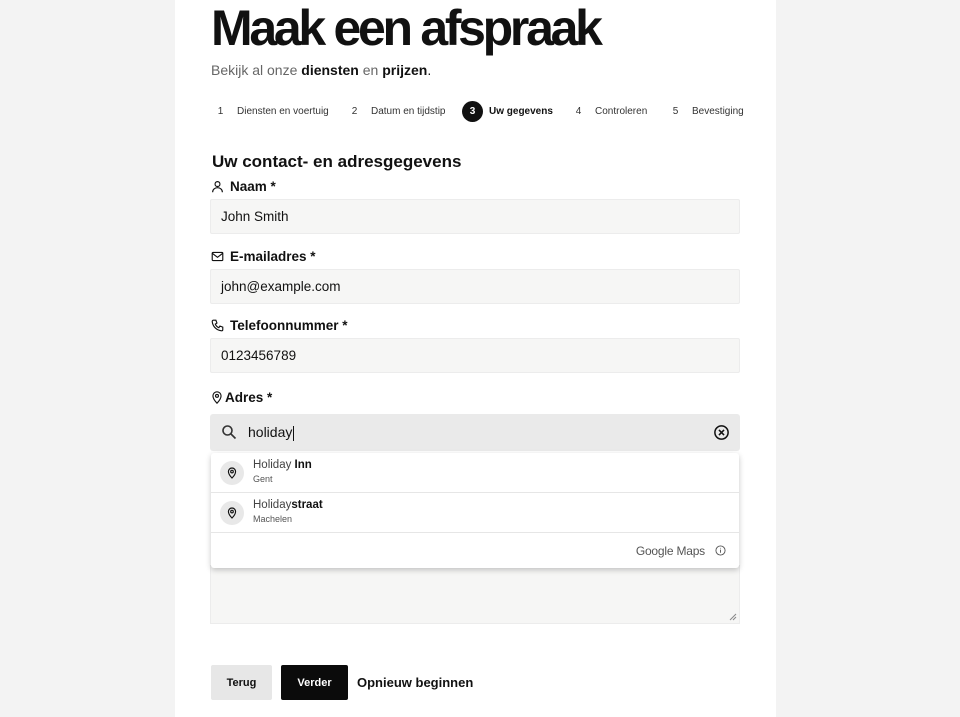  Describe the element at coordinates (217, 397) in the screenshot. I see `map-pin-icon` at that location.